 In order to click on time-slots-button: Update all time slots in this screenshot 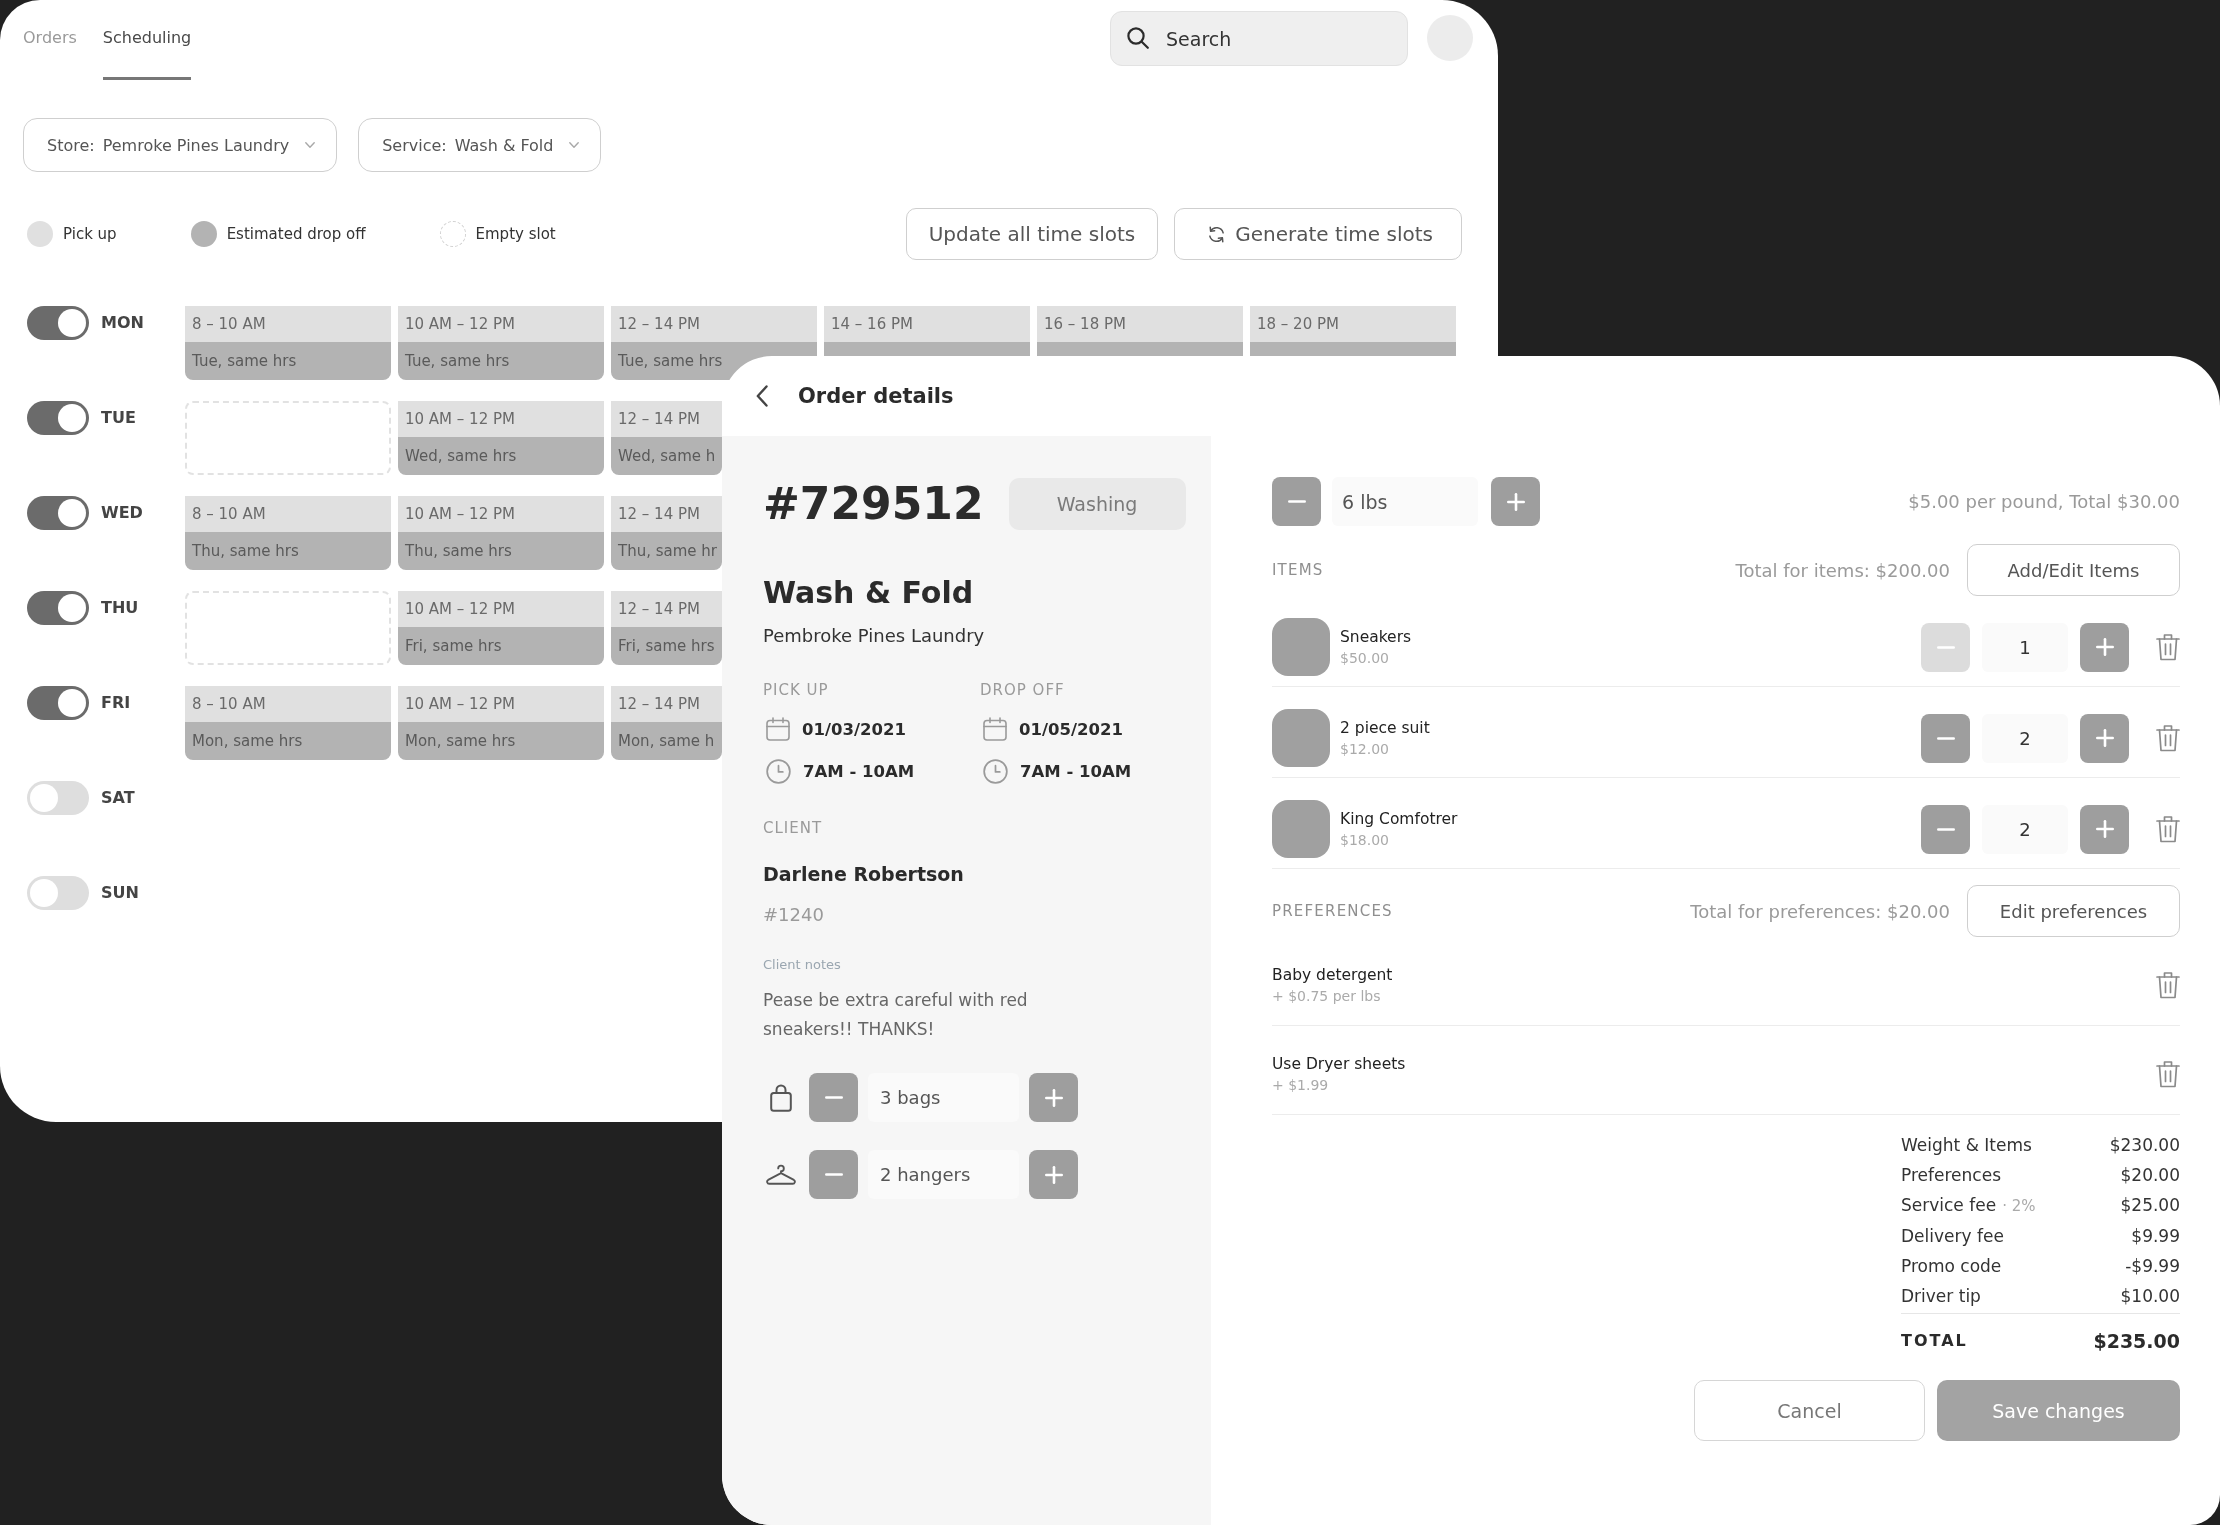, I will do `click(1032, 234)`.